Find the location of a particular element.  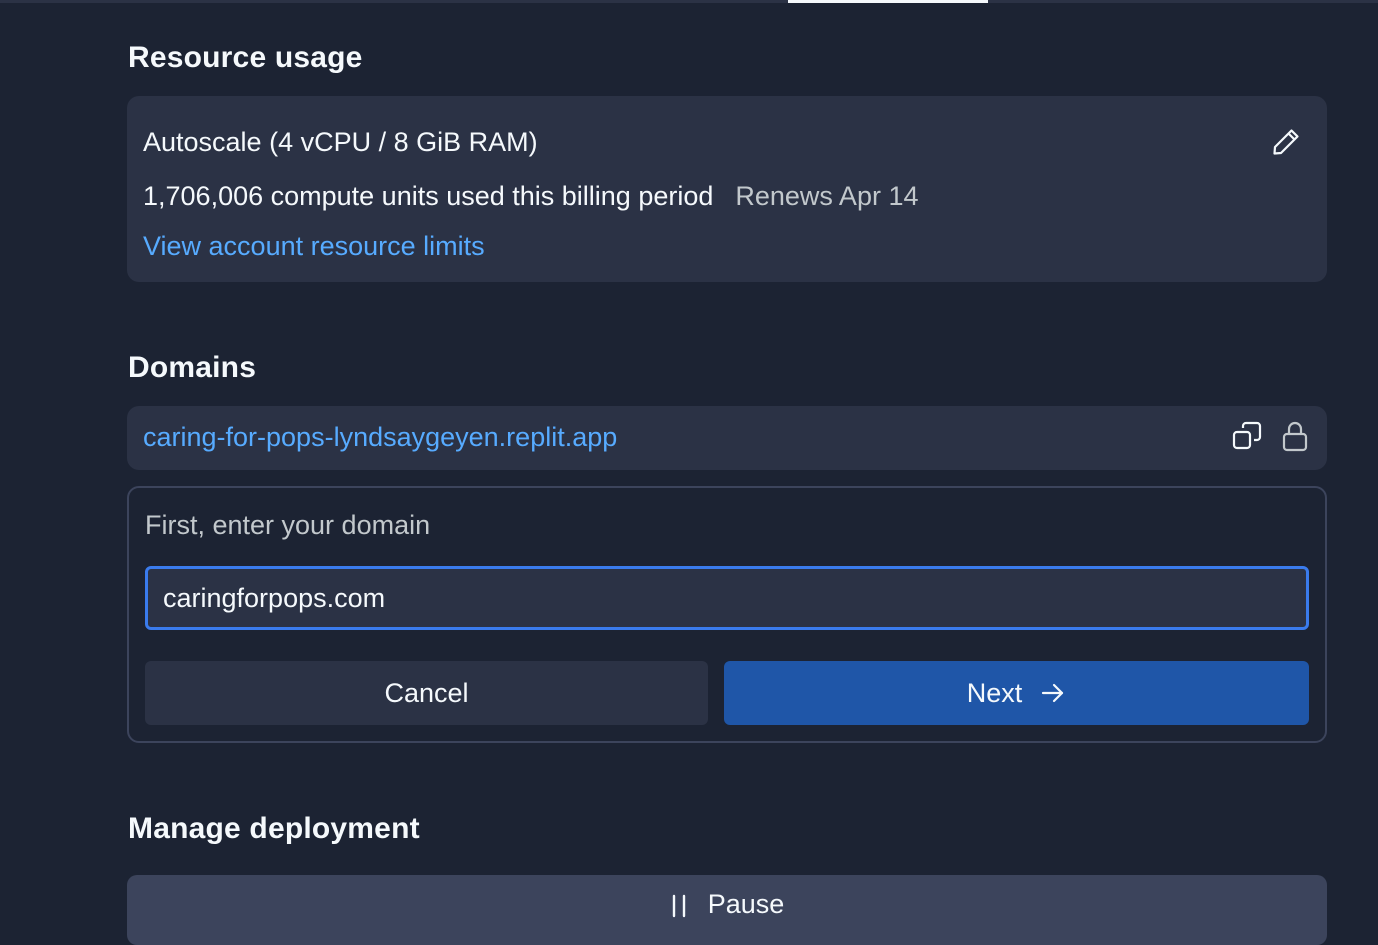

lock-icon is located at coordinates (1295, 438).